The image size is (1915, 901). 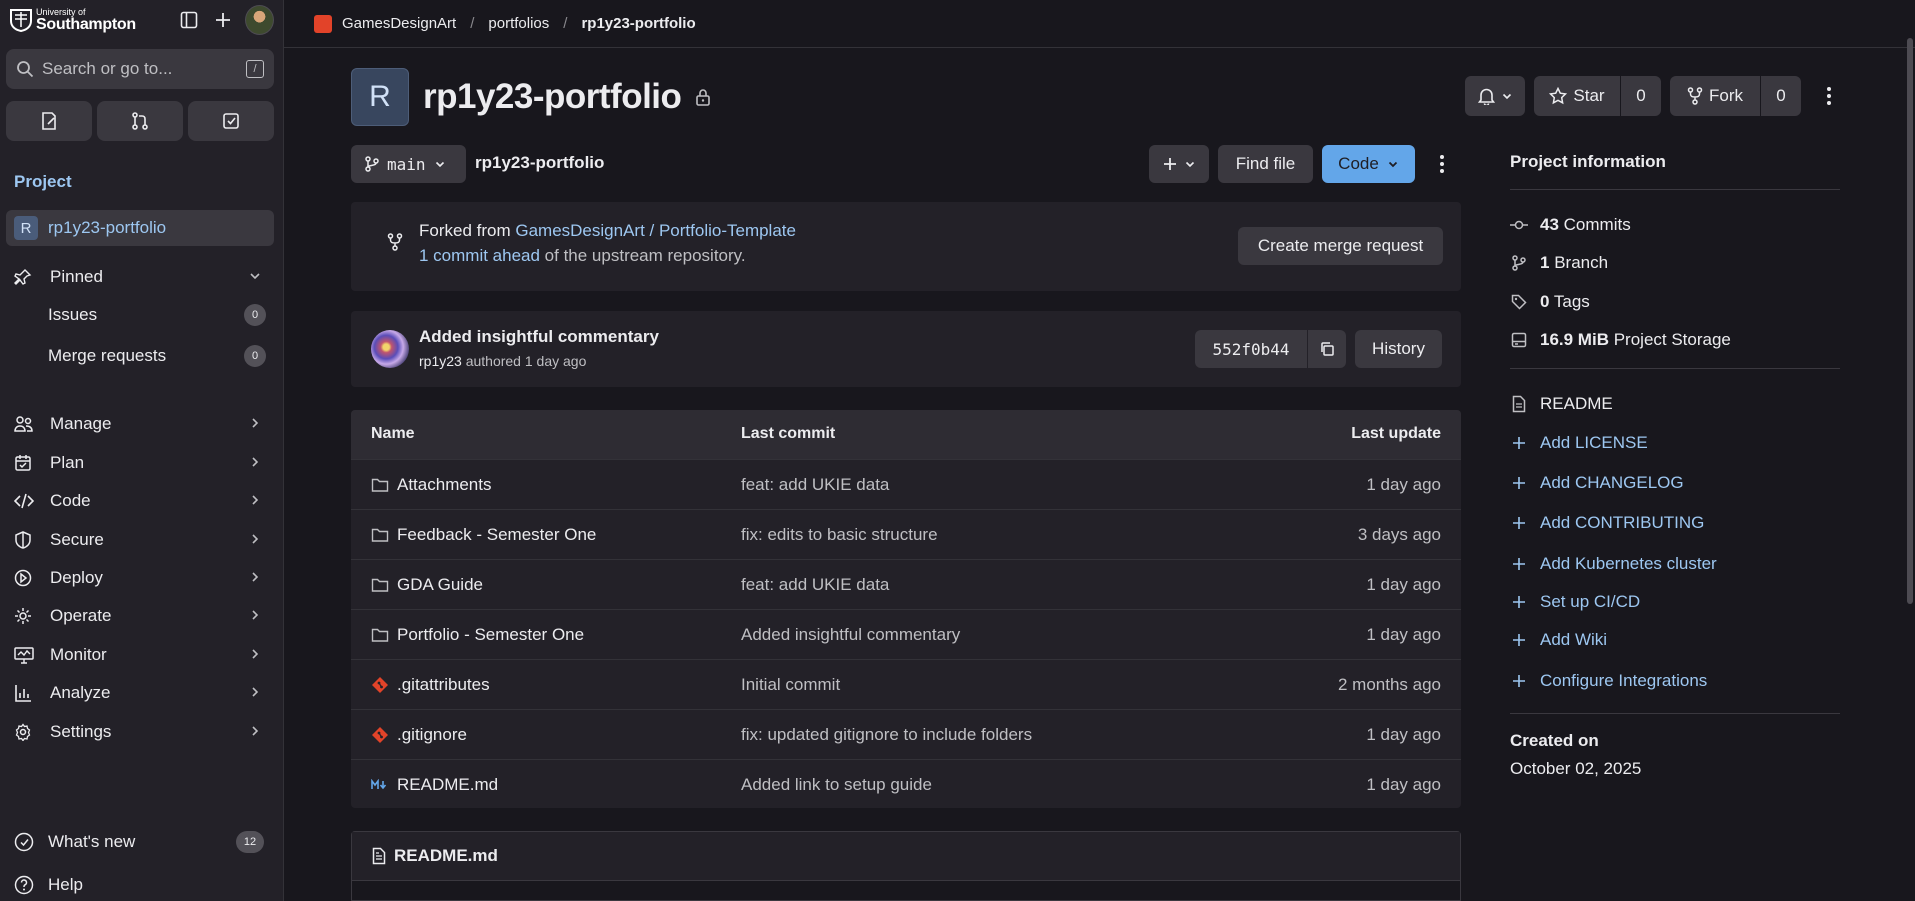 I want to click on create-merge-request-button: Create merge request, so click(x=1340, y=246).